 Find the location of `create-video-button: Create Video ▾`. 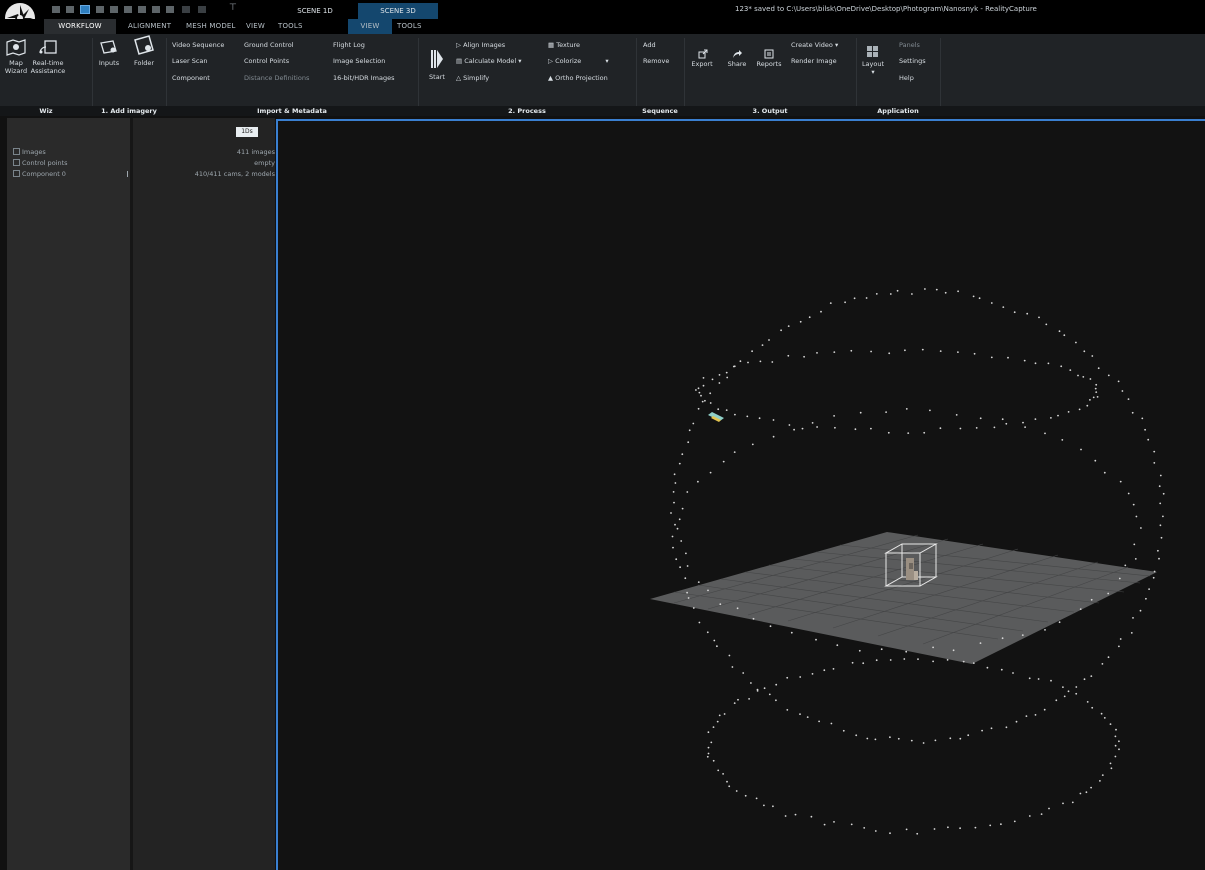

create-video-button: Create Video ▾ is located at coordinates (814, 45).